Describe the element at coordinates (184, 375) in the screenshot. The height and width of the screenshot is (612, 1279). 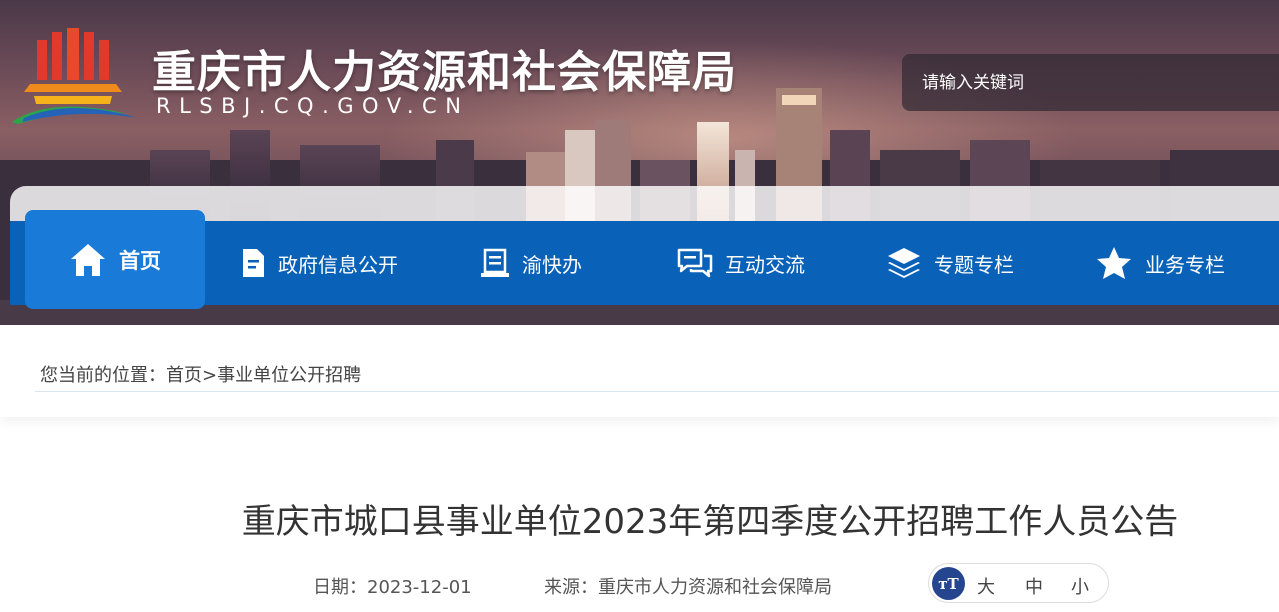
I see `breadcrumb-home-link: 首页` at that location.